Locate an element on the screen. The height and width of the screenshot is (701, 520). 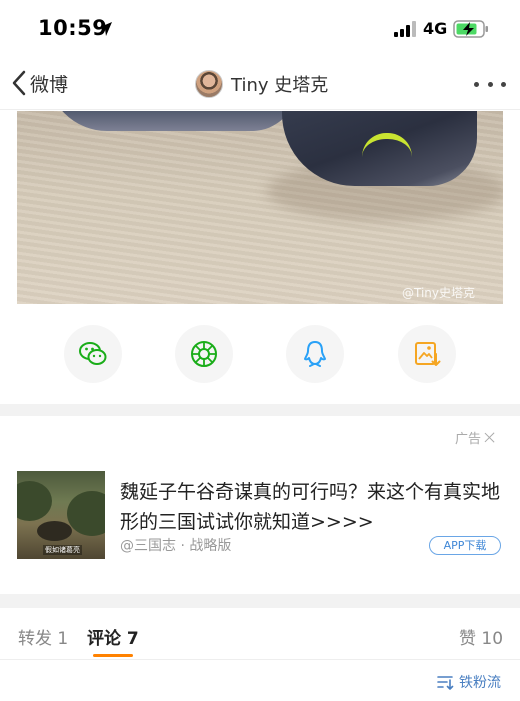
battery-charging-icon is located at coordinates (470, 29).